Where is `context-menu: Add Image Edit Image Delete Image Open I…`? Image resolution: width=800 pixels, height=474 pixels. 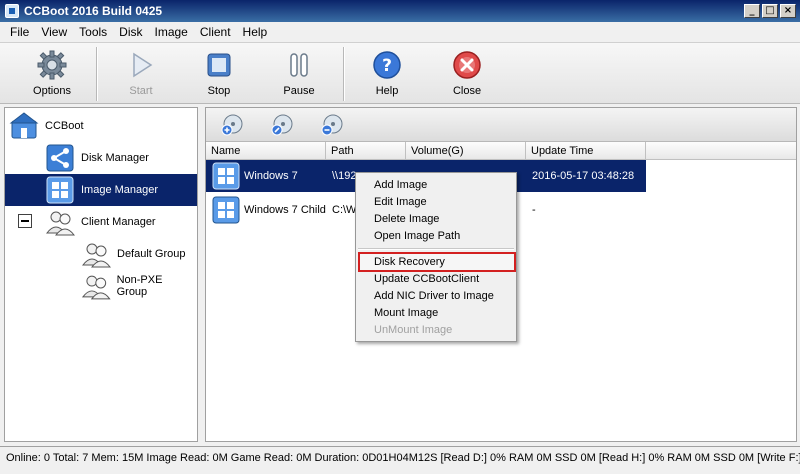
context-menu: Add Image Edit Image Delete Image Open I… is located at coordinates (436, 257).